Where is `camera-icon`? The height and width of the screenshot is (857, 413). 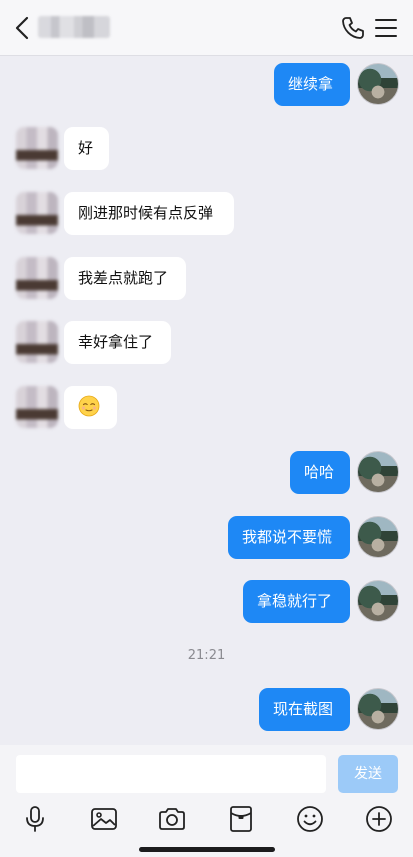 camera-icon is located at coordinates (172, 819).